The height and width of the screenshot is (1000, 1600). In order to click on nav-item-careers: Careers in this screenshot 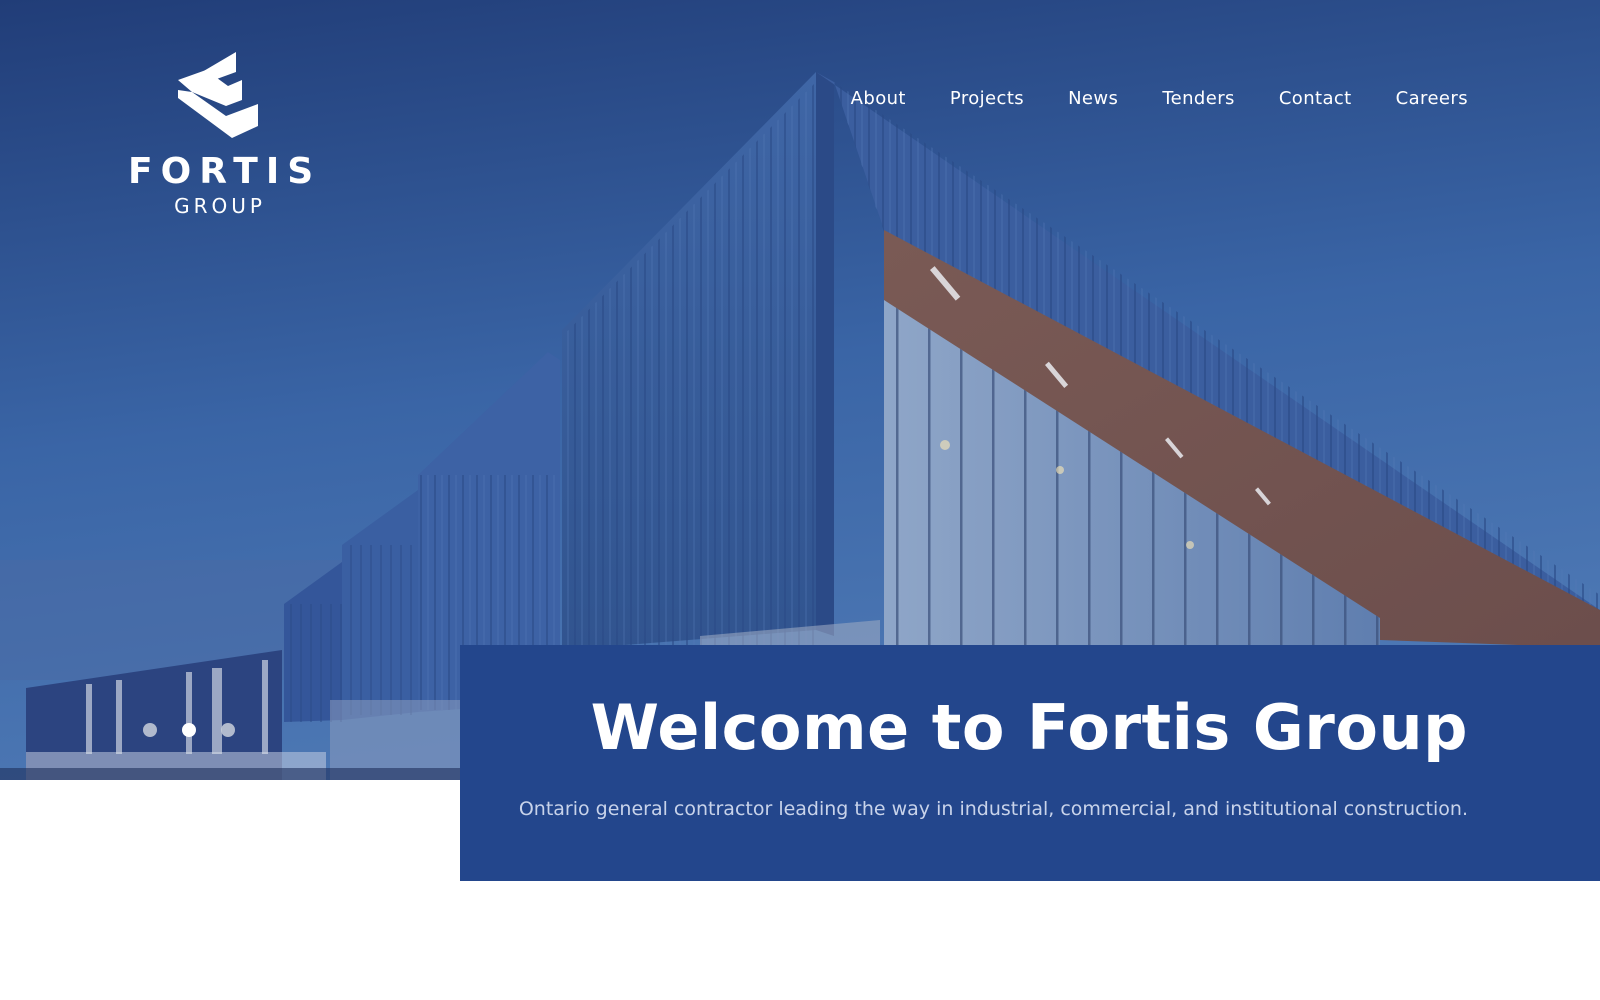, I will do `click(1432, 99)`.